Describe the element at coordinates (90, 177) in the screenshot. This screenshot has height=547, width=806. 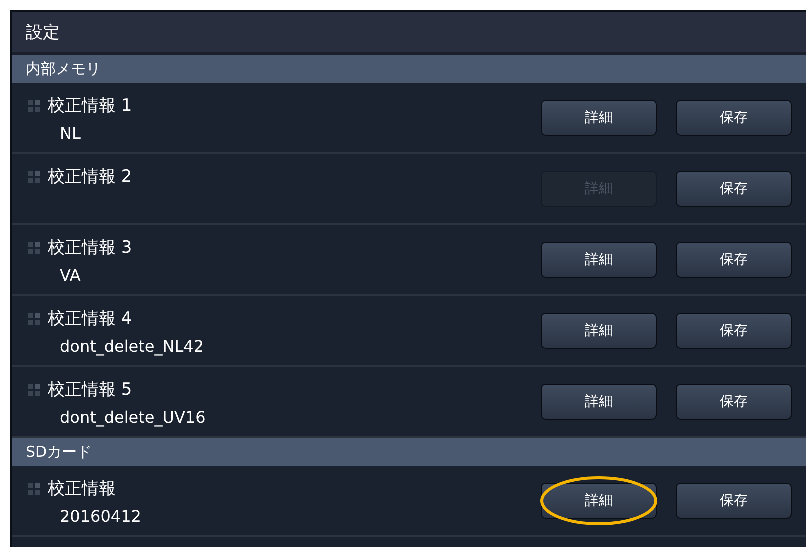
I see `item-name: 校正情報 2` at that location.